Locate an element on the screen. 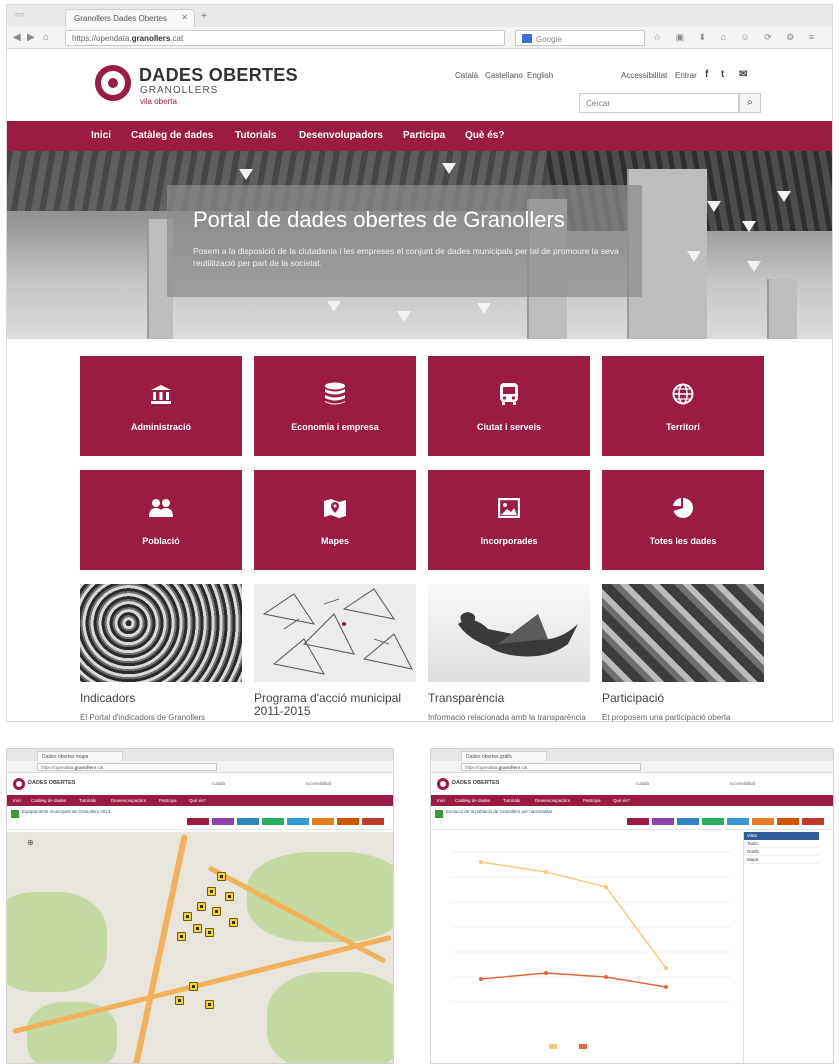 Image resolution: width=839 pixels, height=1064 pixels. lang-link-ca: Català is located at coordinates (466, 75).